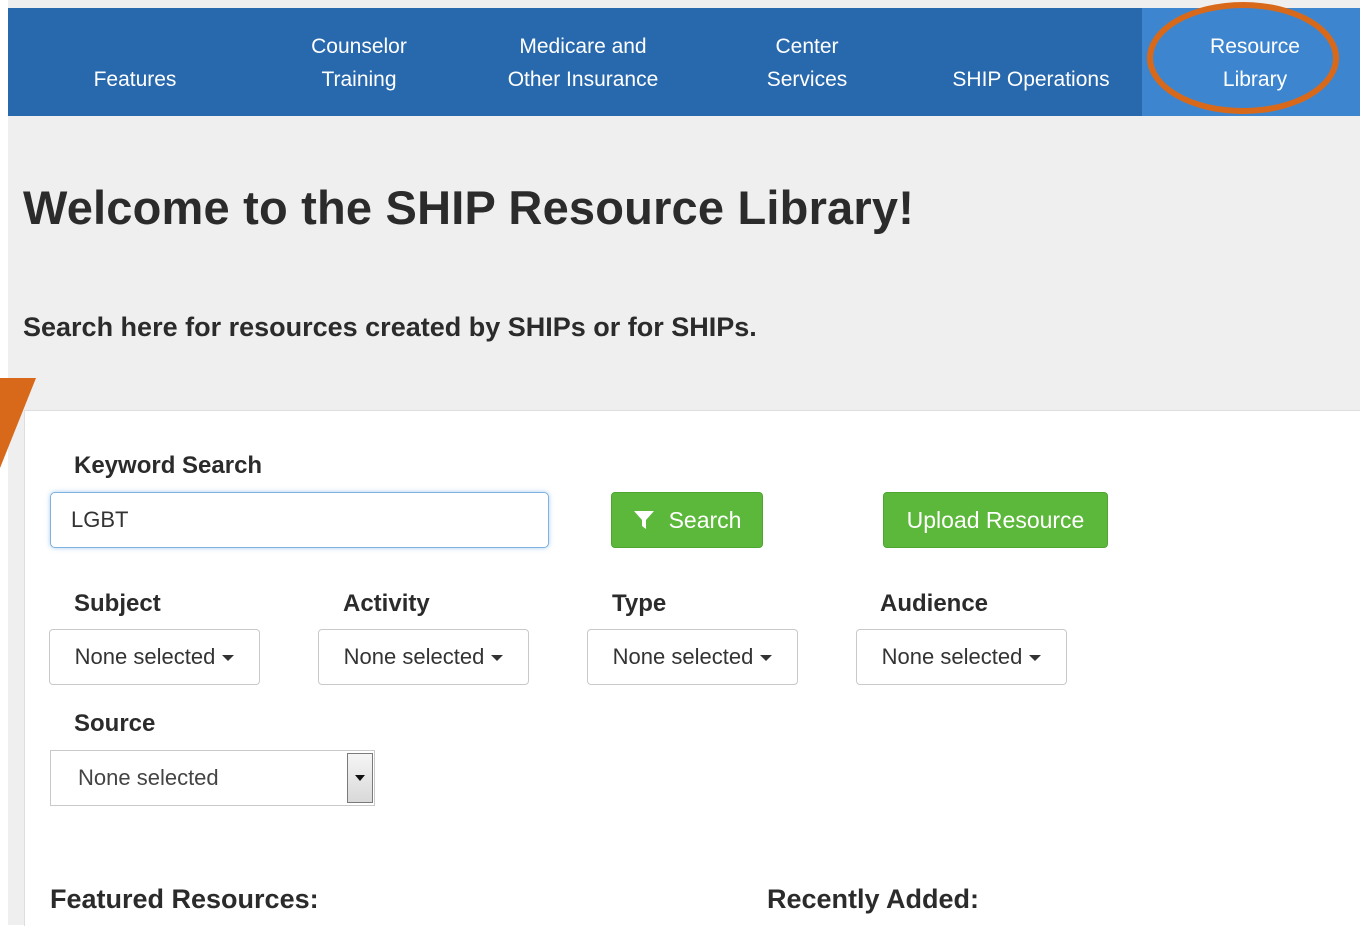  I want to click on nav-item-label: Counselor, so click(359, 46).